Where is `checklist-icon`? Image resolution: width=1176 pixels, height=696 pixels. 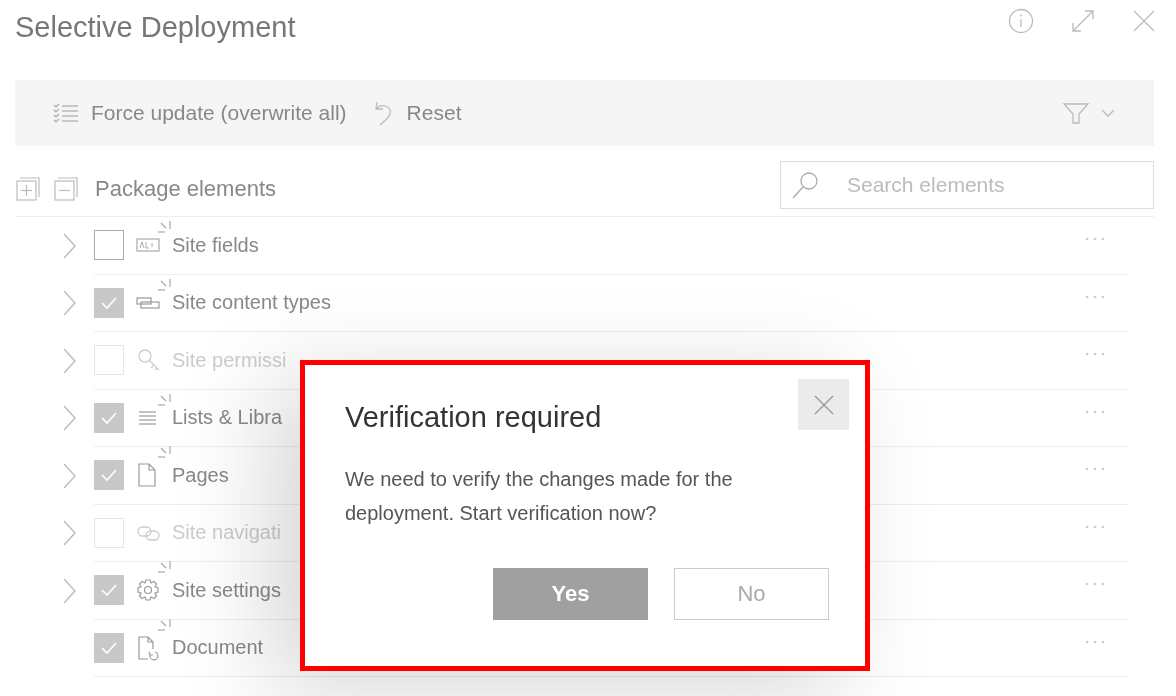 checklist-icon is located at coordinates (66, 113).